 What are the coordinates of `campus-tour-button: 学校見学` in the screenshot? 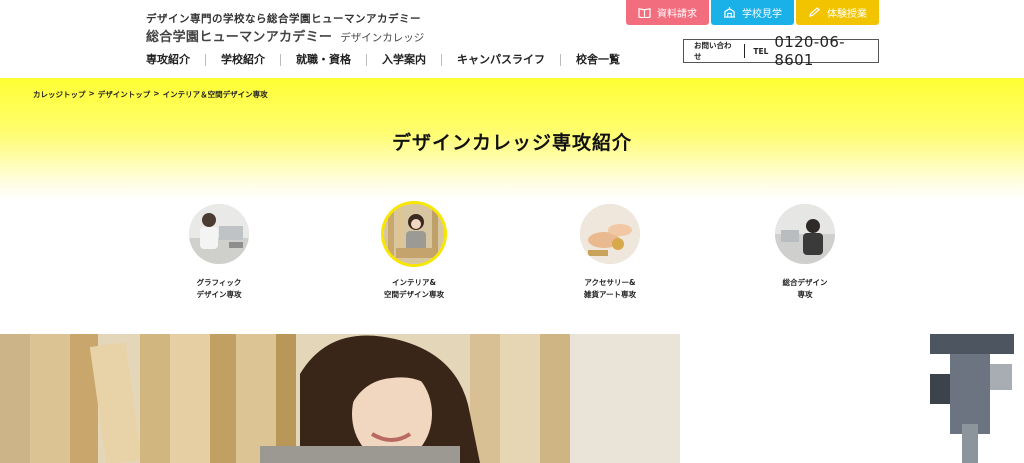 It's located at (752, 12).